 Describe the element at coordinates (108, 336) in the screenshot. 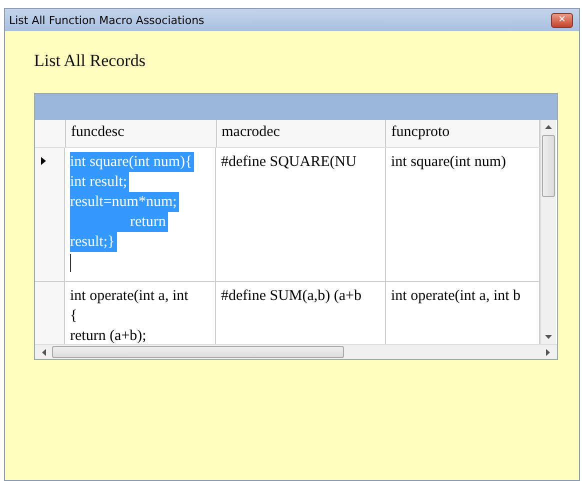

I see `cell-text-line: return (a+b);` at that location.